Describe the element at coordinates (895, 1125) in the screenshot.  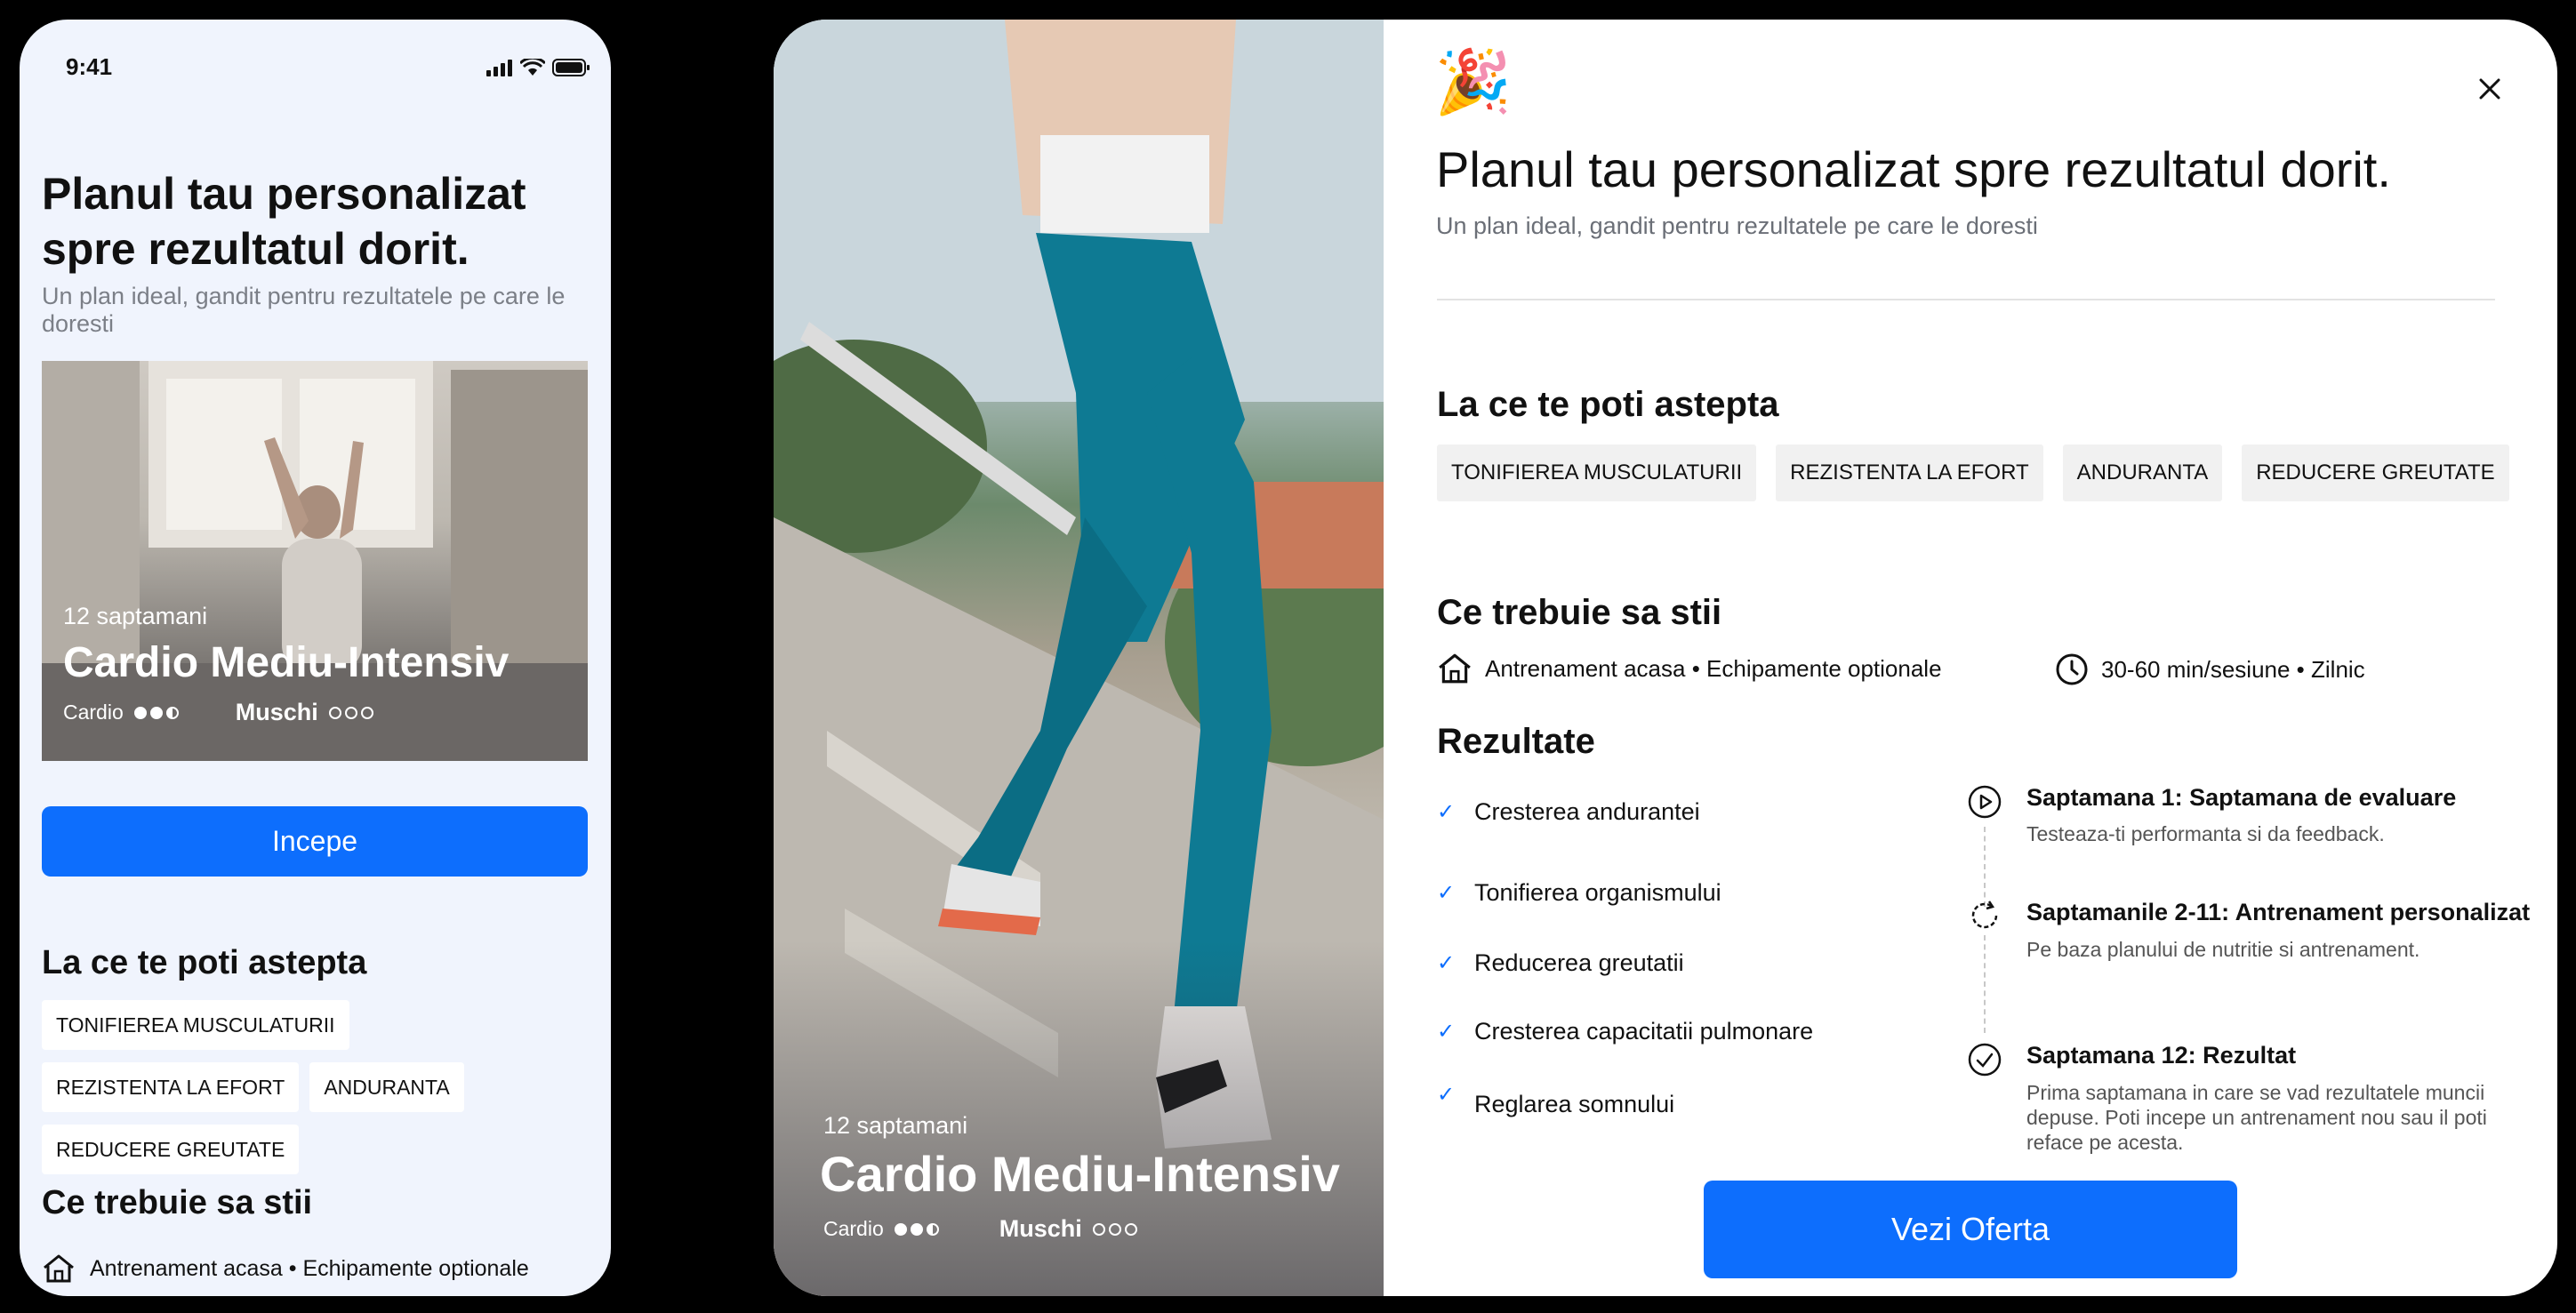
I see `hero-duration: 12 saptamani` at that location.